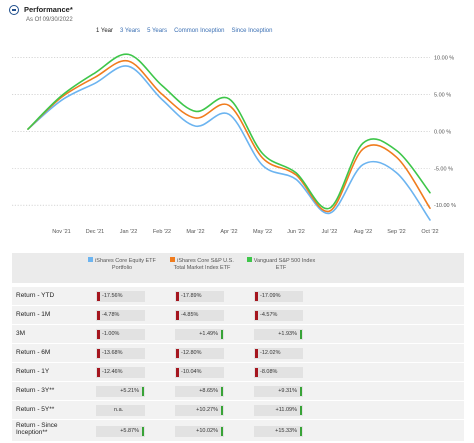 The height and width of the screenshot is (443, 474). What do you see at coordinates (14, 10) in the screenshot?
I see `collapse-icon` at bounding box center [14, 10].